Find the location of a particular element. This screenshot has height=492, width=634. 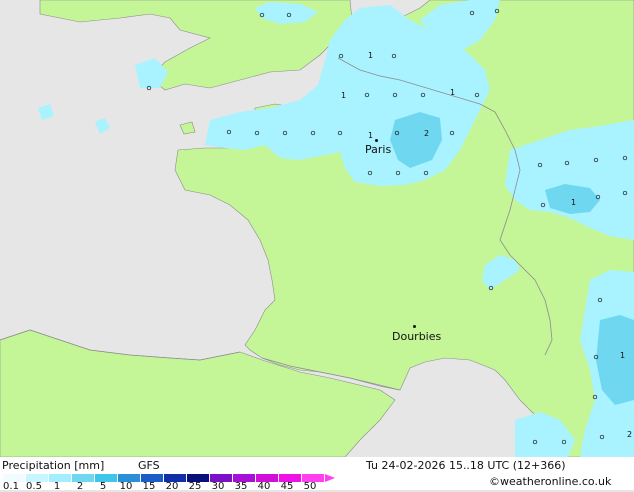

scale-tick-label: 1 is located at coordinates (57, 486).